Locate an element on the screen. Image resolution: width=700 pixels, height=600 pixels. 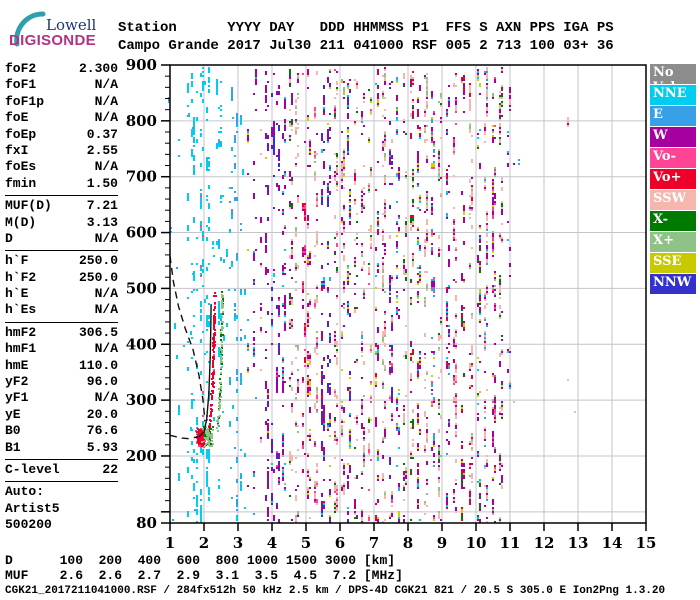
legend-item-ssw: SSW is located at coordinates (673, 200).